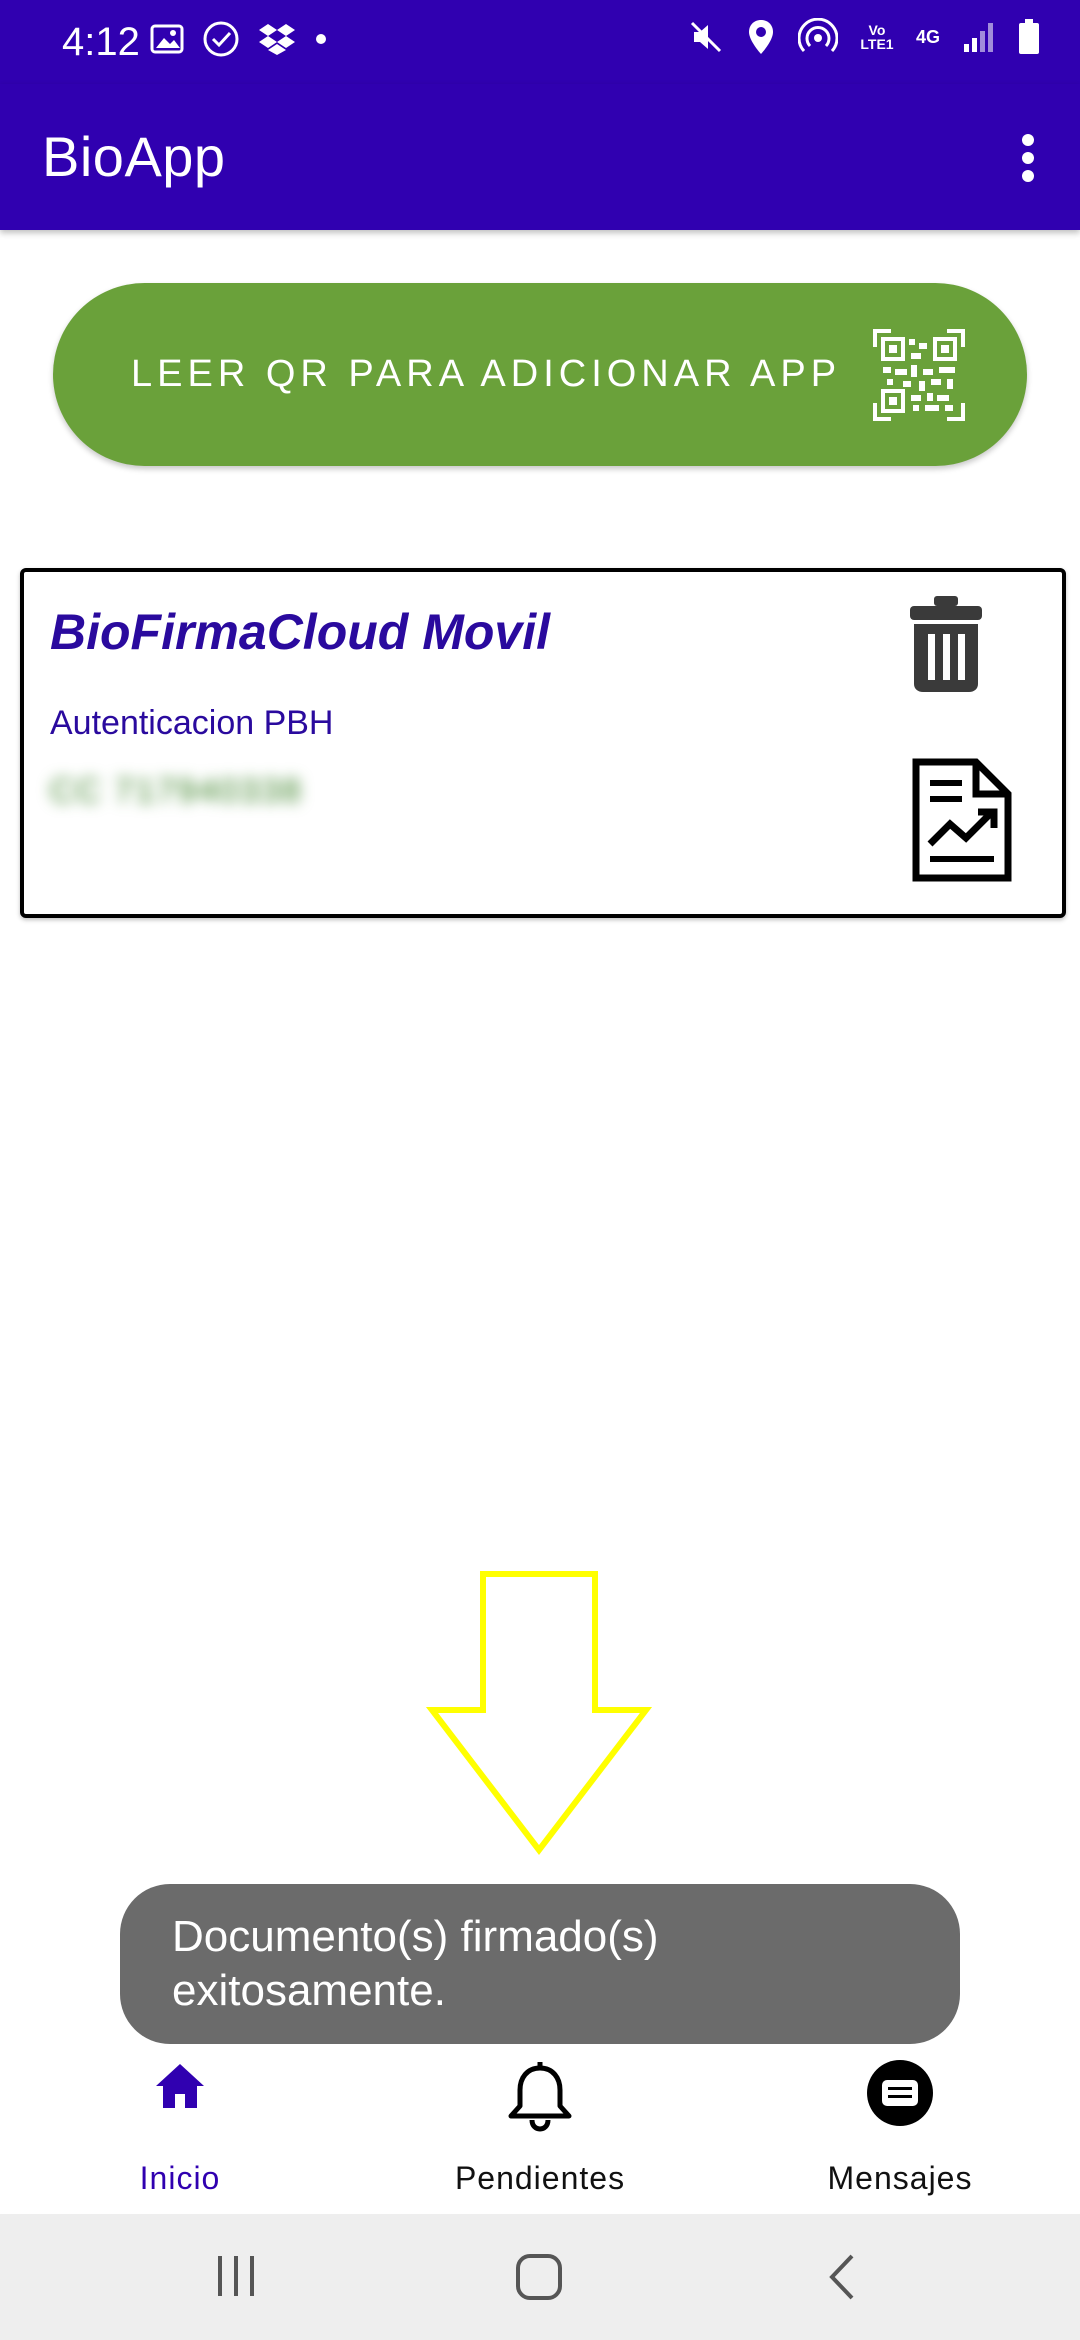 This screenshot has width=1080, height=2340. I want to click on recents-icon, so click(236, 2276).